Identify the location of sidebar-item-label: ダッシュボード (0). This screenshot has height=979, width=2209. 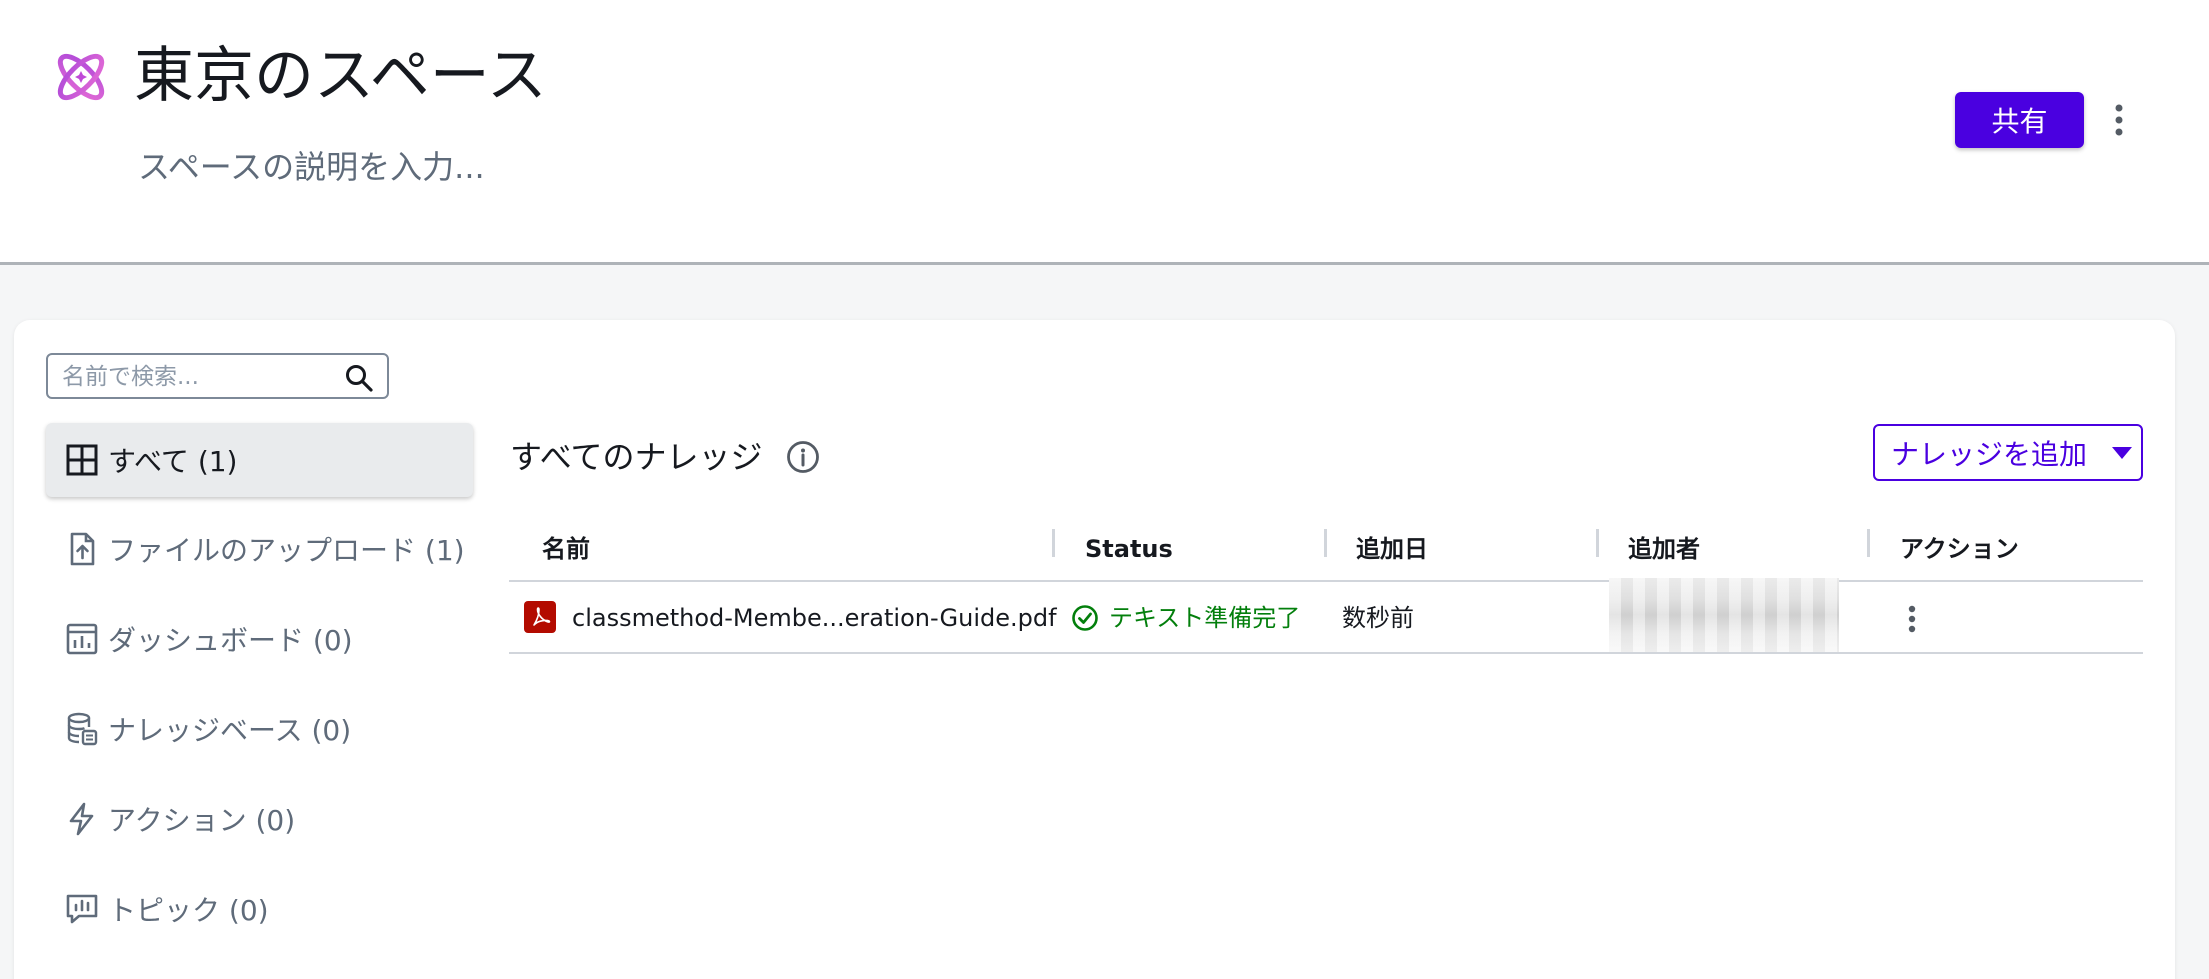
(230, 640).